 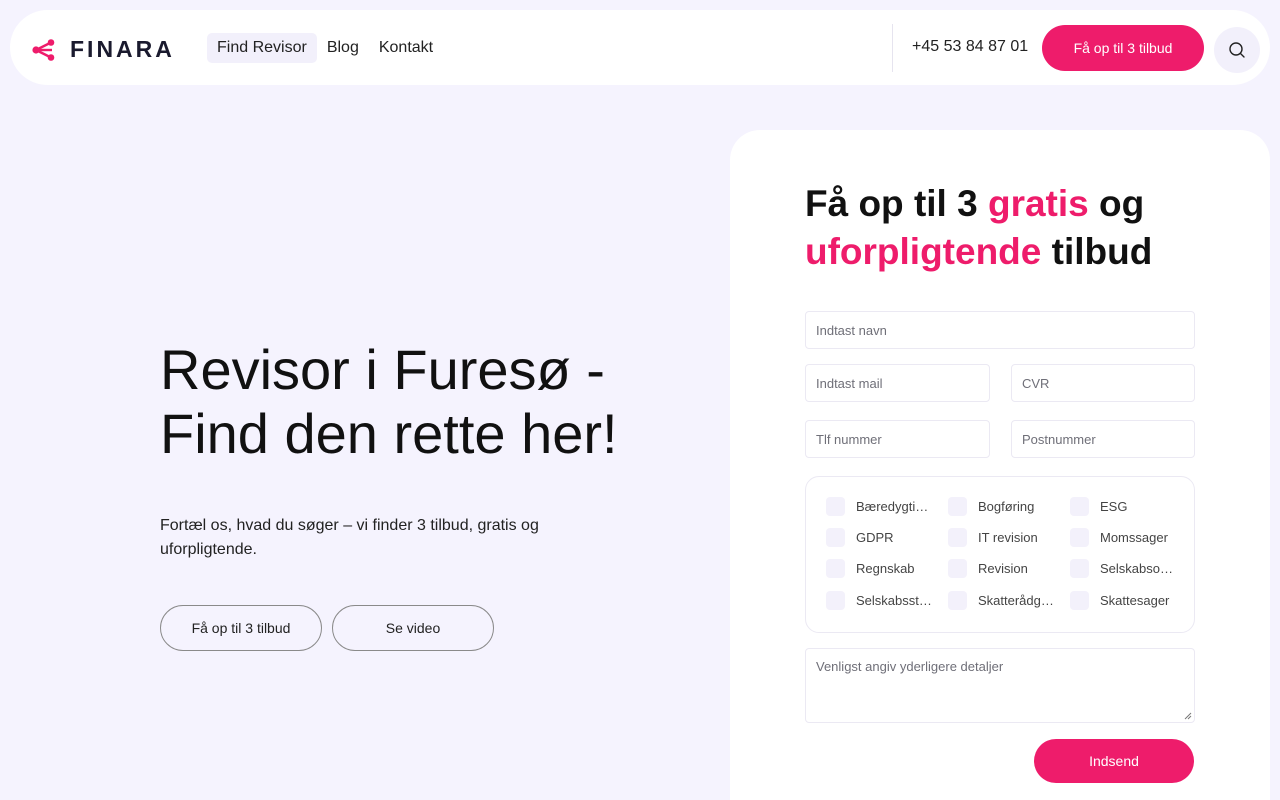 I want to click on checkbox-bogfoering: Bogføring, so click(x=1003, y=506).